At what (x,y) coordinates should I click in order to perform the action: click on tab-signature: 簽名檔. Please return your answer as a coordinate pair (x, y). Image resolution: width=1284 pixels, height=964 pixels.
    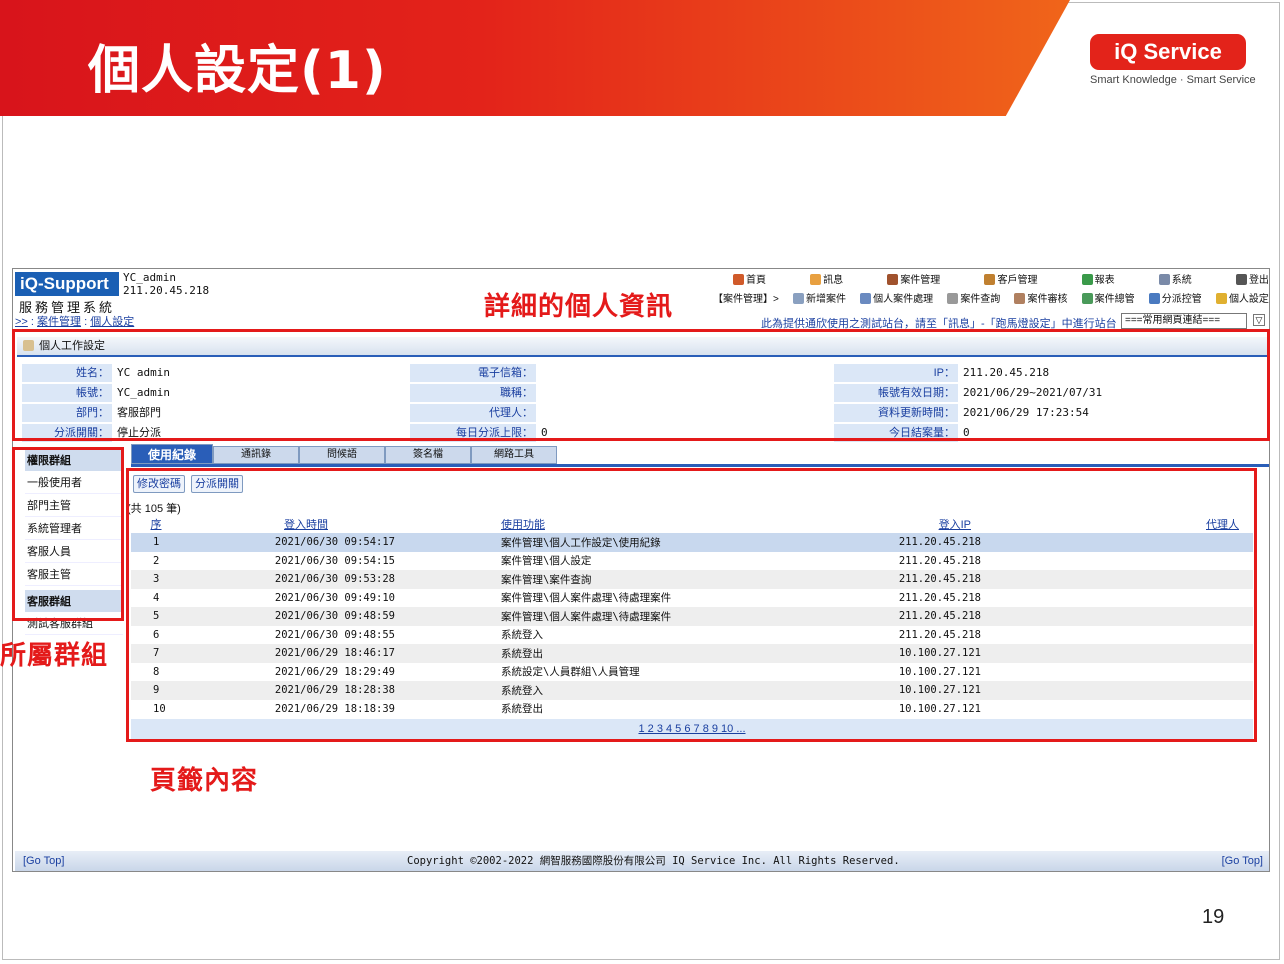
    Looking at the image, I should click on (428, 455).